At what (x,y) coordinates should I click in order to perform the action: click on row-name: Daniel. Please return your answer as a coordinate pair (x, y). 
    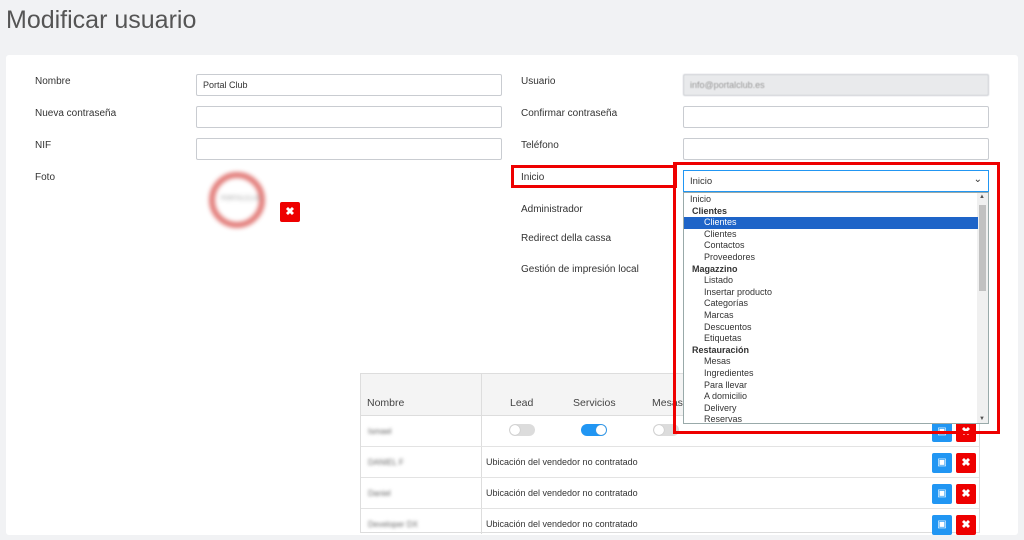
    Looking at the image, I should click on (379, 493).